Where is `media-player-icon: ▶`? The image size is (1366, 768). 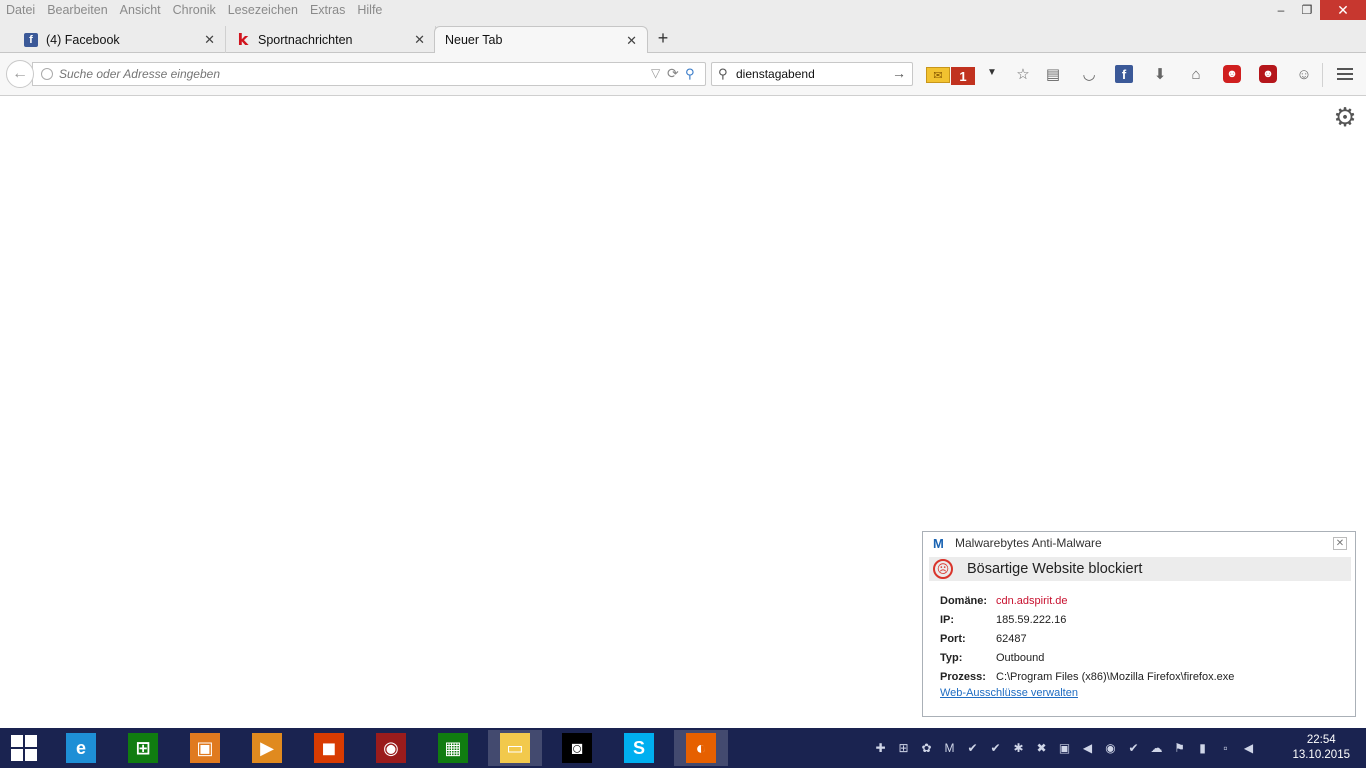
media-player-icon: ▶ is located at coordinates (267, 748).